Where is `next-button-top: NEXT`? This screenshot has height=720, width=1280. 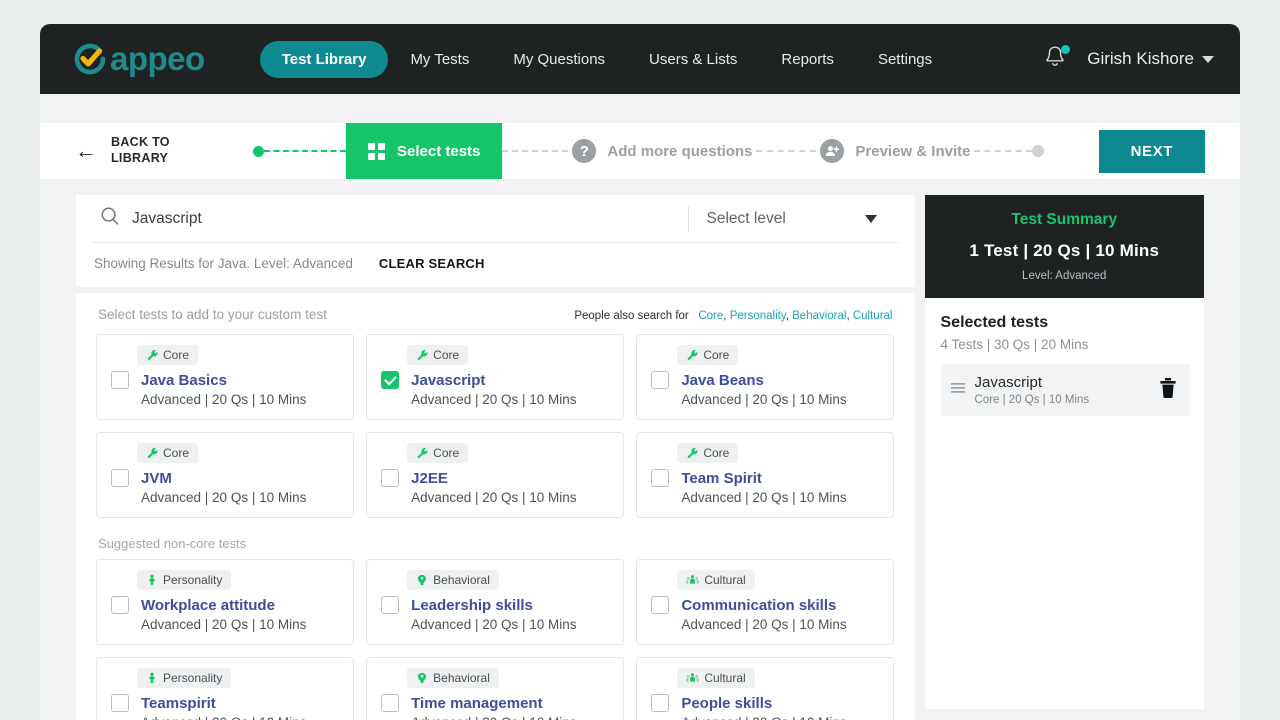 next-button-top: NEXT is located at coordinates (1151, 151).